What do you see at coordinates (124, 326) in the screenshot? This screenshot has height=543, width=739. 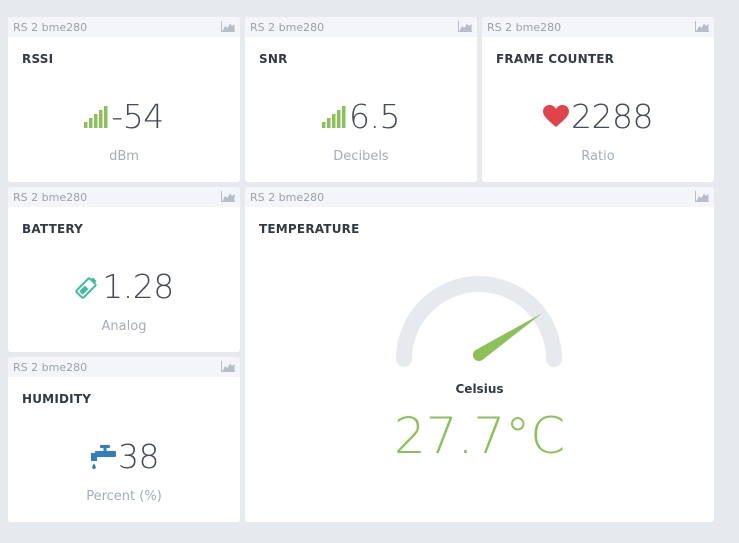 I see `widget-unit: Analog` at bounding box center [124, 326].